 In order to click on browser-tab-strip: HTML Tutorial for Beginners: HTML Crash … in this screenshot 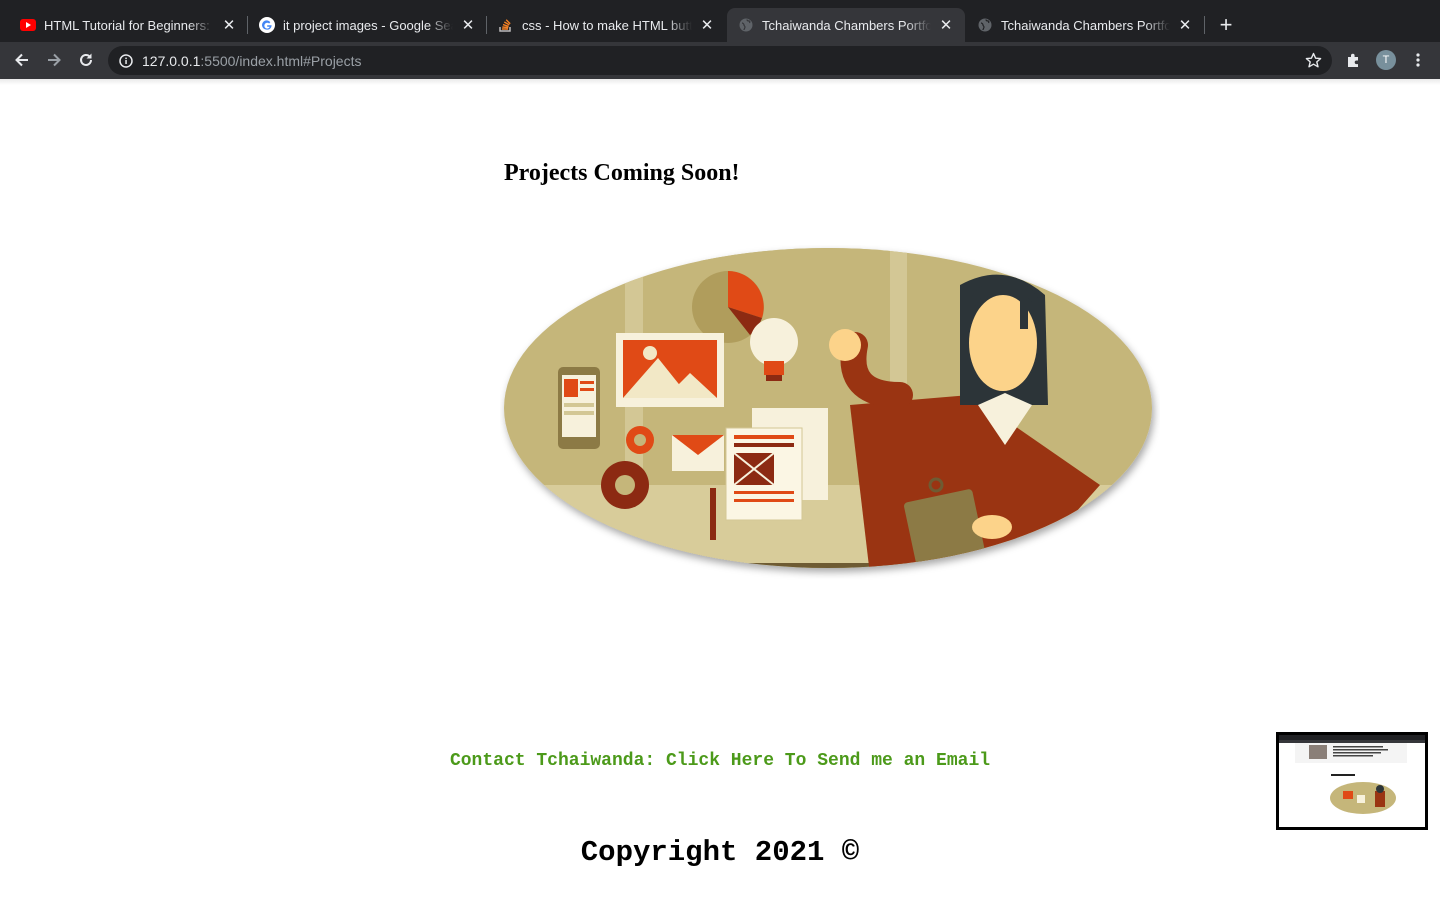, I will do `click(720, 21)`.